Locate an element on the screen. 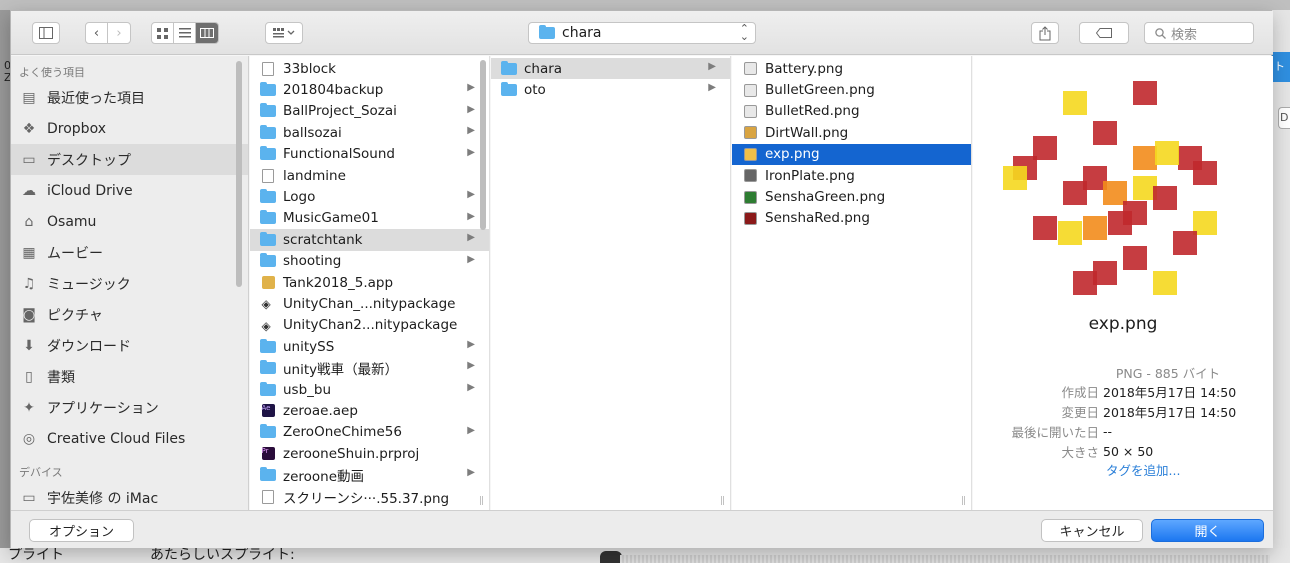 The width and height of the screenshot is (1290, 563). forward-button: › is located at coordinates (119, 33).